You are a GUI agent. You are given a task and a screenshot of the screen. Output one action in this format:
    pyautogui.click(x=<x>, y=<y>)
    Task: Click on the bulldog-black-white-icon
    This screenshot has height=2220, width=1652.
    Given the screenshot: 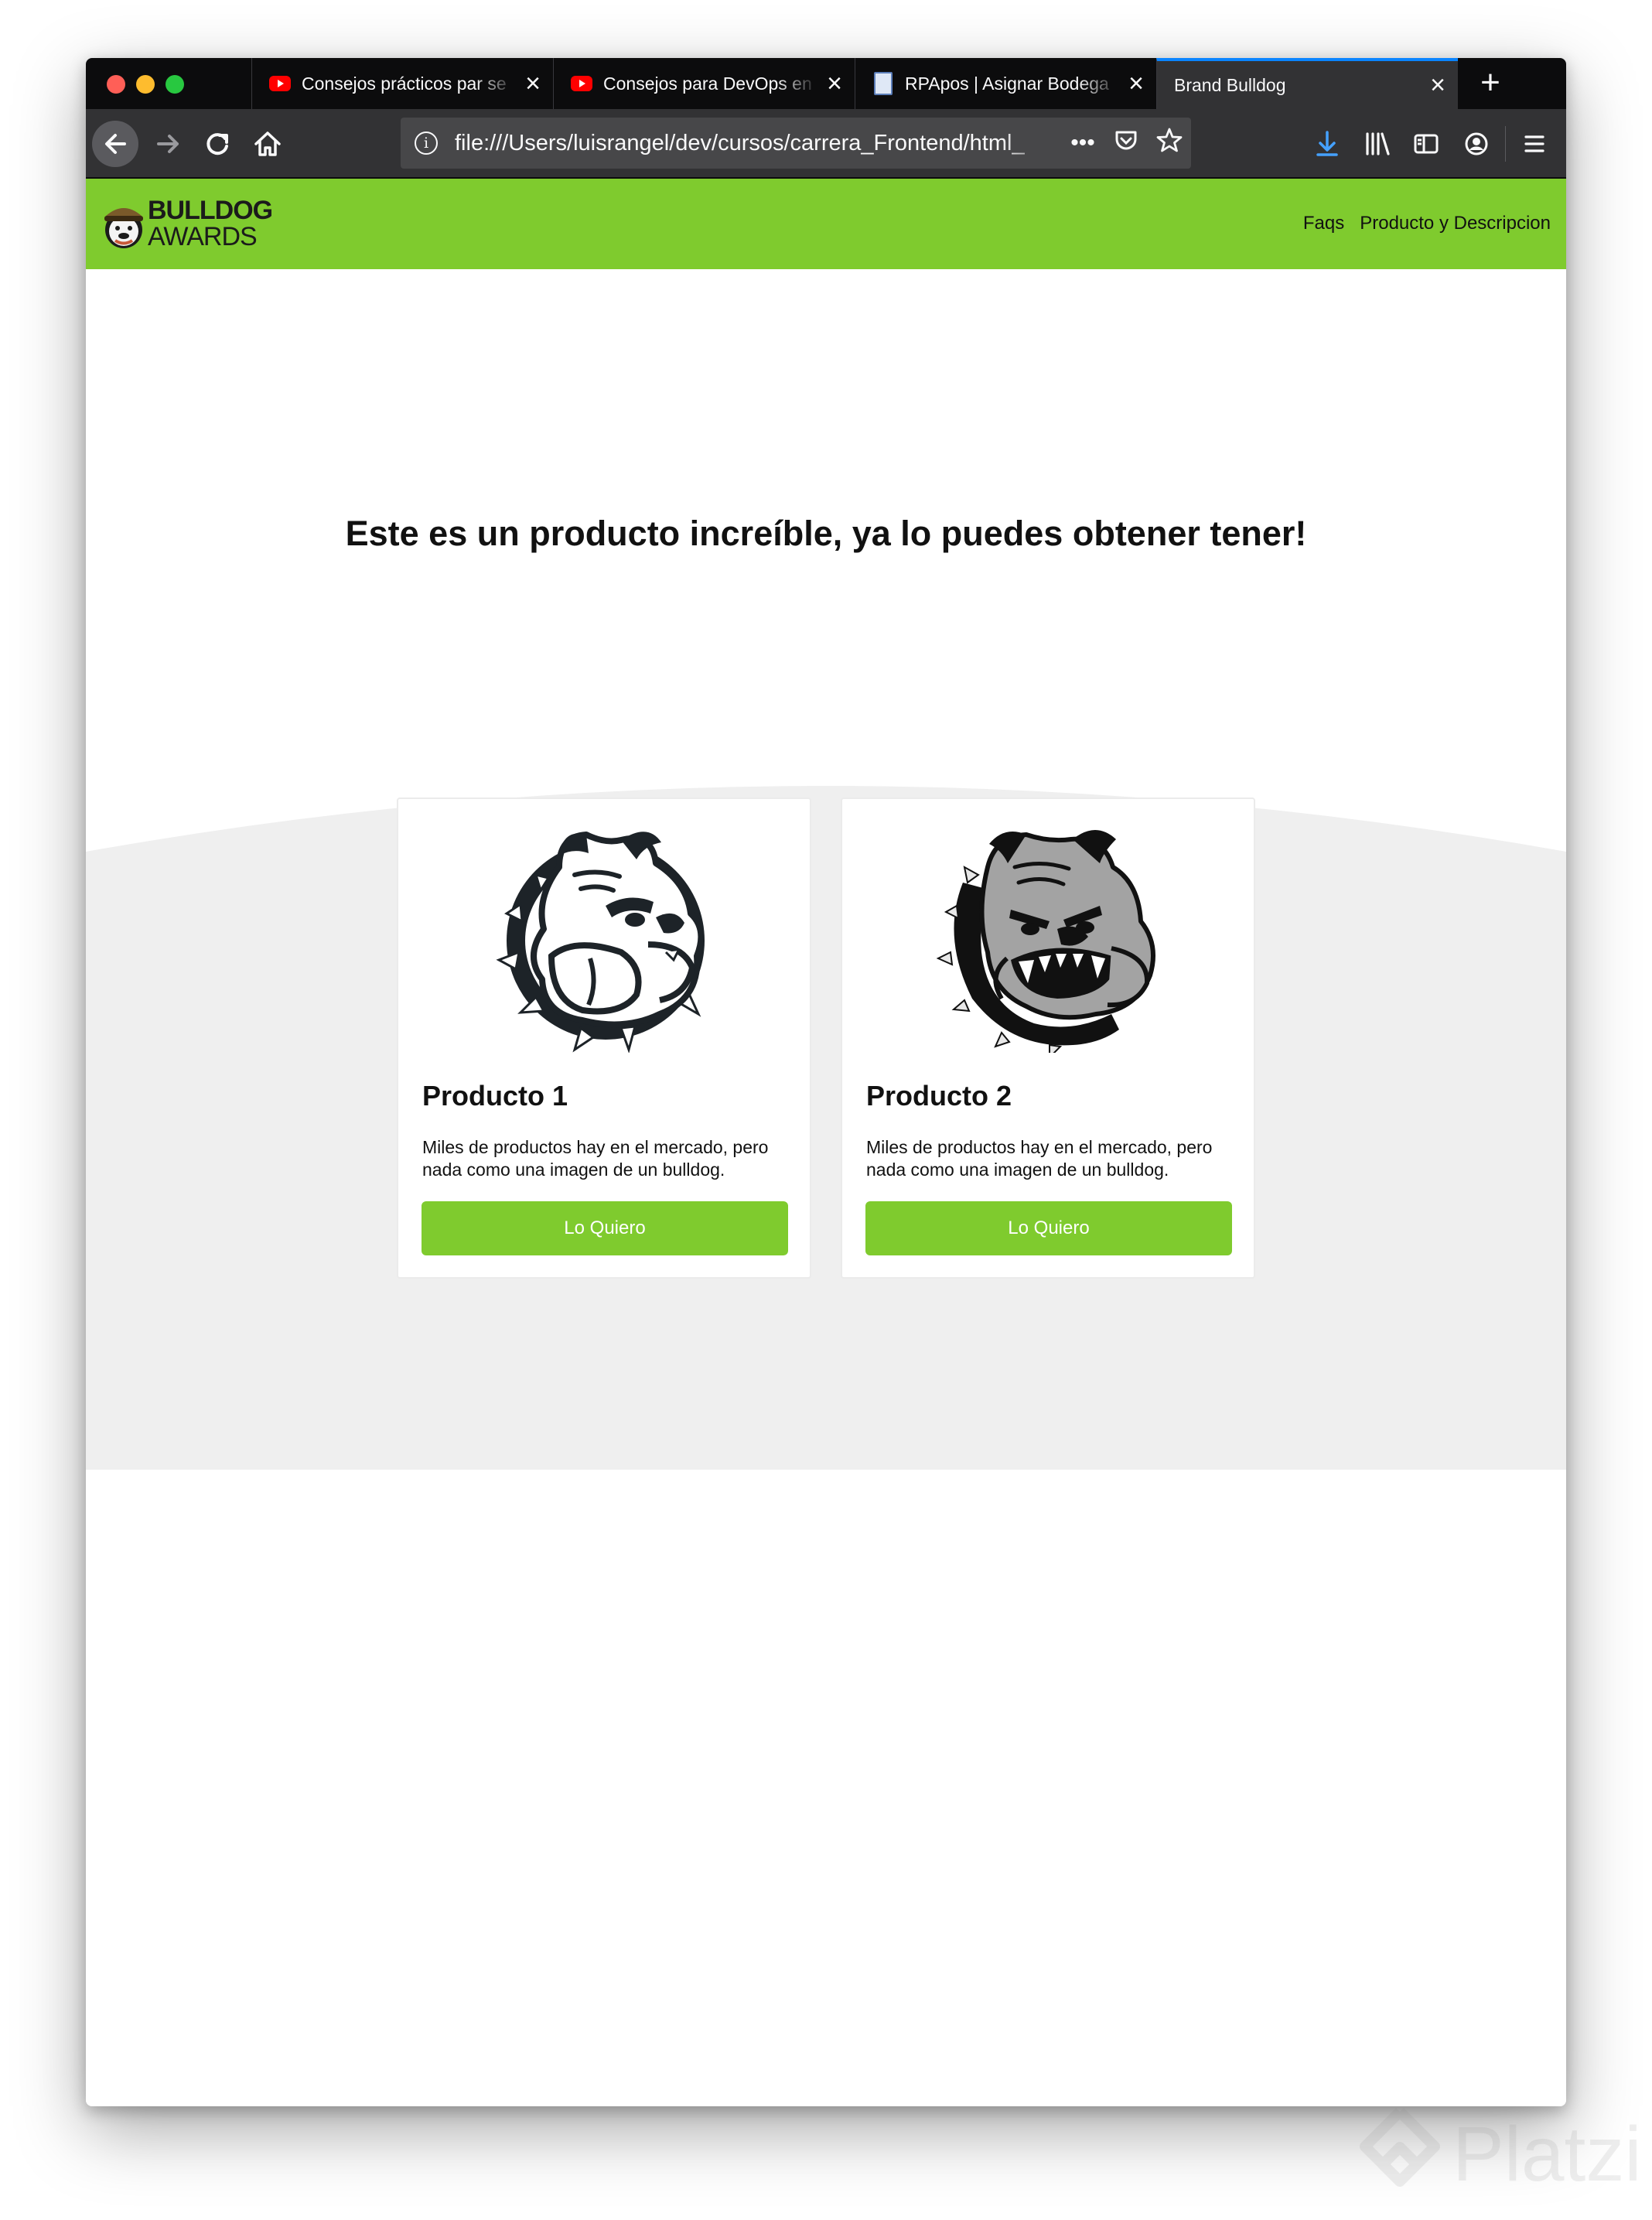 What is the action you would take?
    pyautogui.click(x=600, y=942)
    